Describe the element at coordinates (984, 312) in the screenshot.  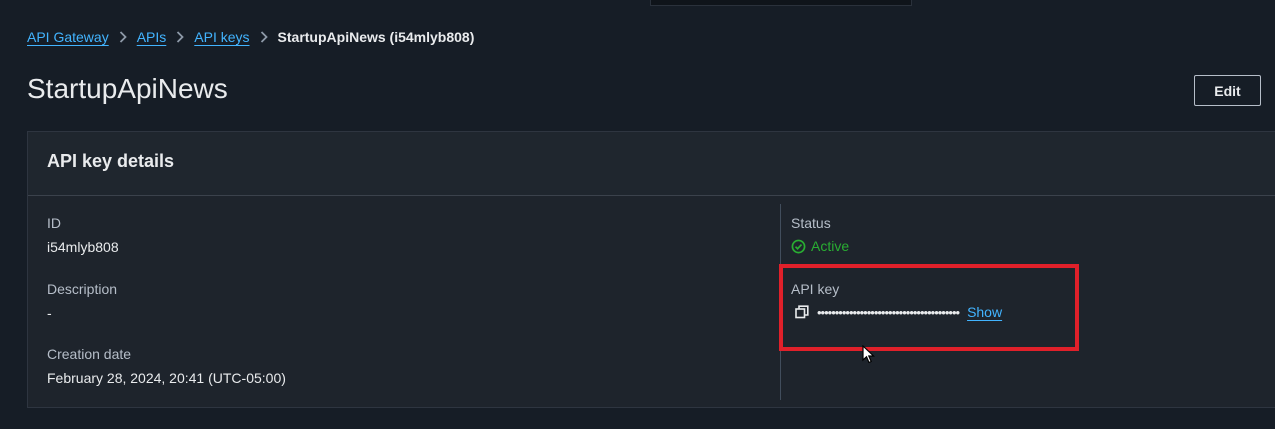
I see `show-api-key-link: Show` at that location.